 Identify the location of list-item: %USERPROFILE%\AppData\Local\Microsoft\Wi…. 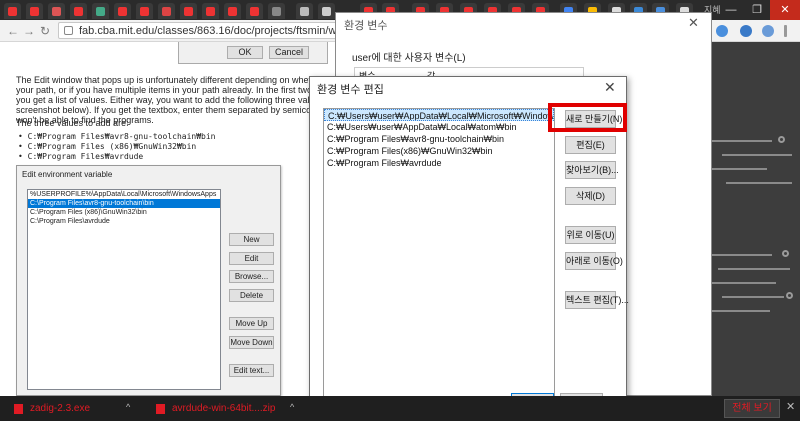
(123, 194).